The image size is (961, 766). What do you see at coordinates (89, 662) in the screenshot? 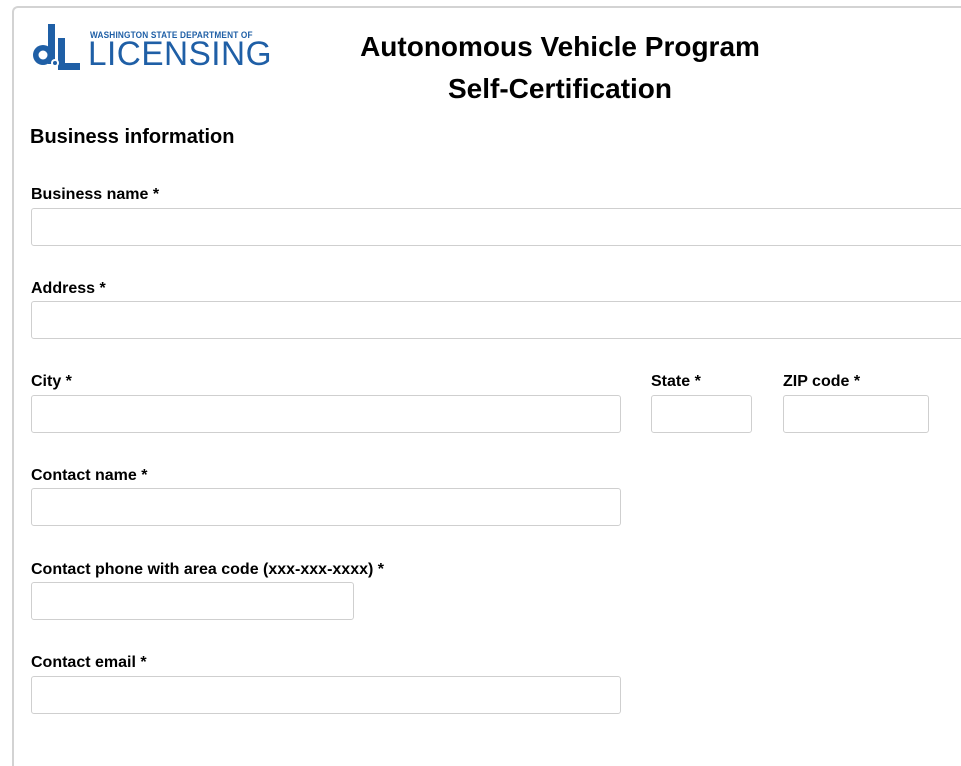
I see `contact-email-label: Contact email *` at bounding box center [89, 662].